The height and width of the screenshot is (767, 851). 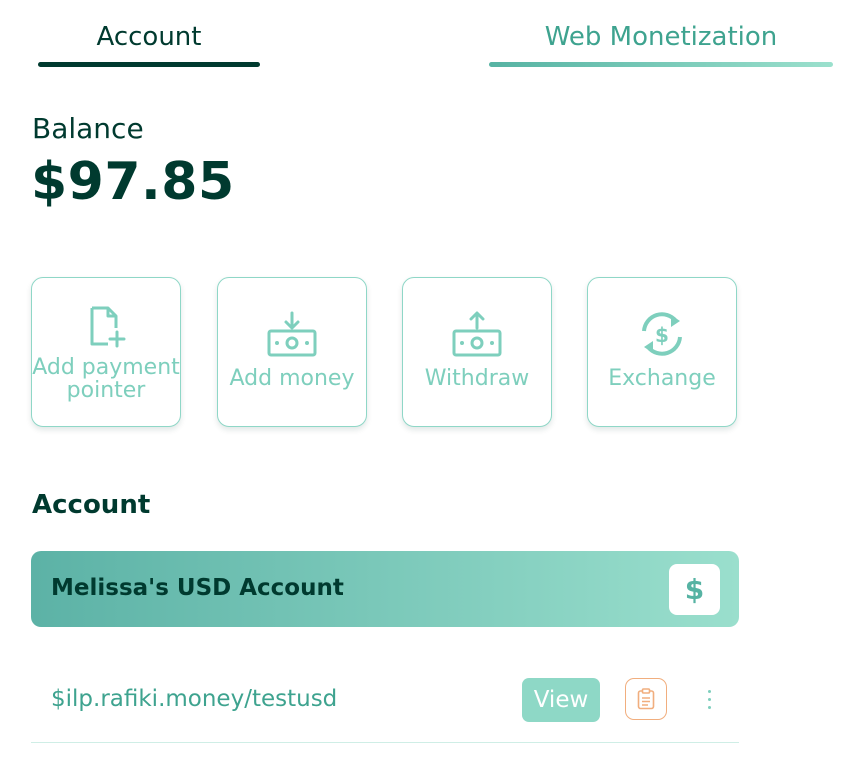 I want to click on tab-web-monetization: Web Monetization, so click(x=661, y=37).